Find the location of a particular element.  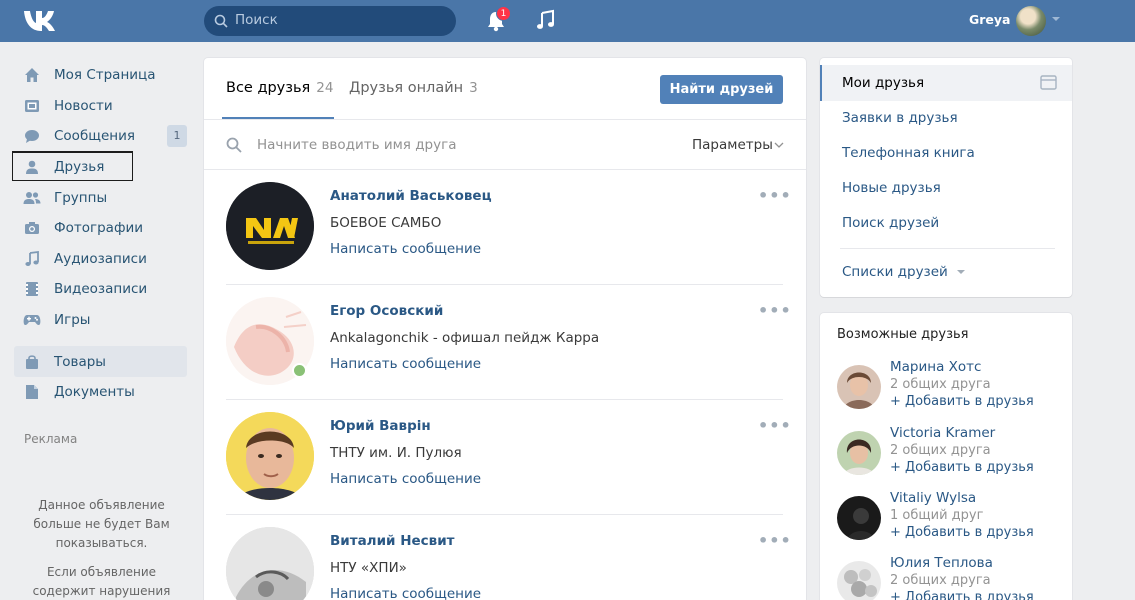

messages-icon is located at coordinates (32, 136).